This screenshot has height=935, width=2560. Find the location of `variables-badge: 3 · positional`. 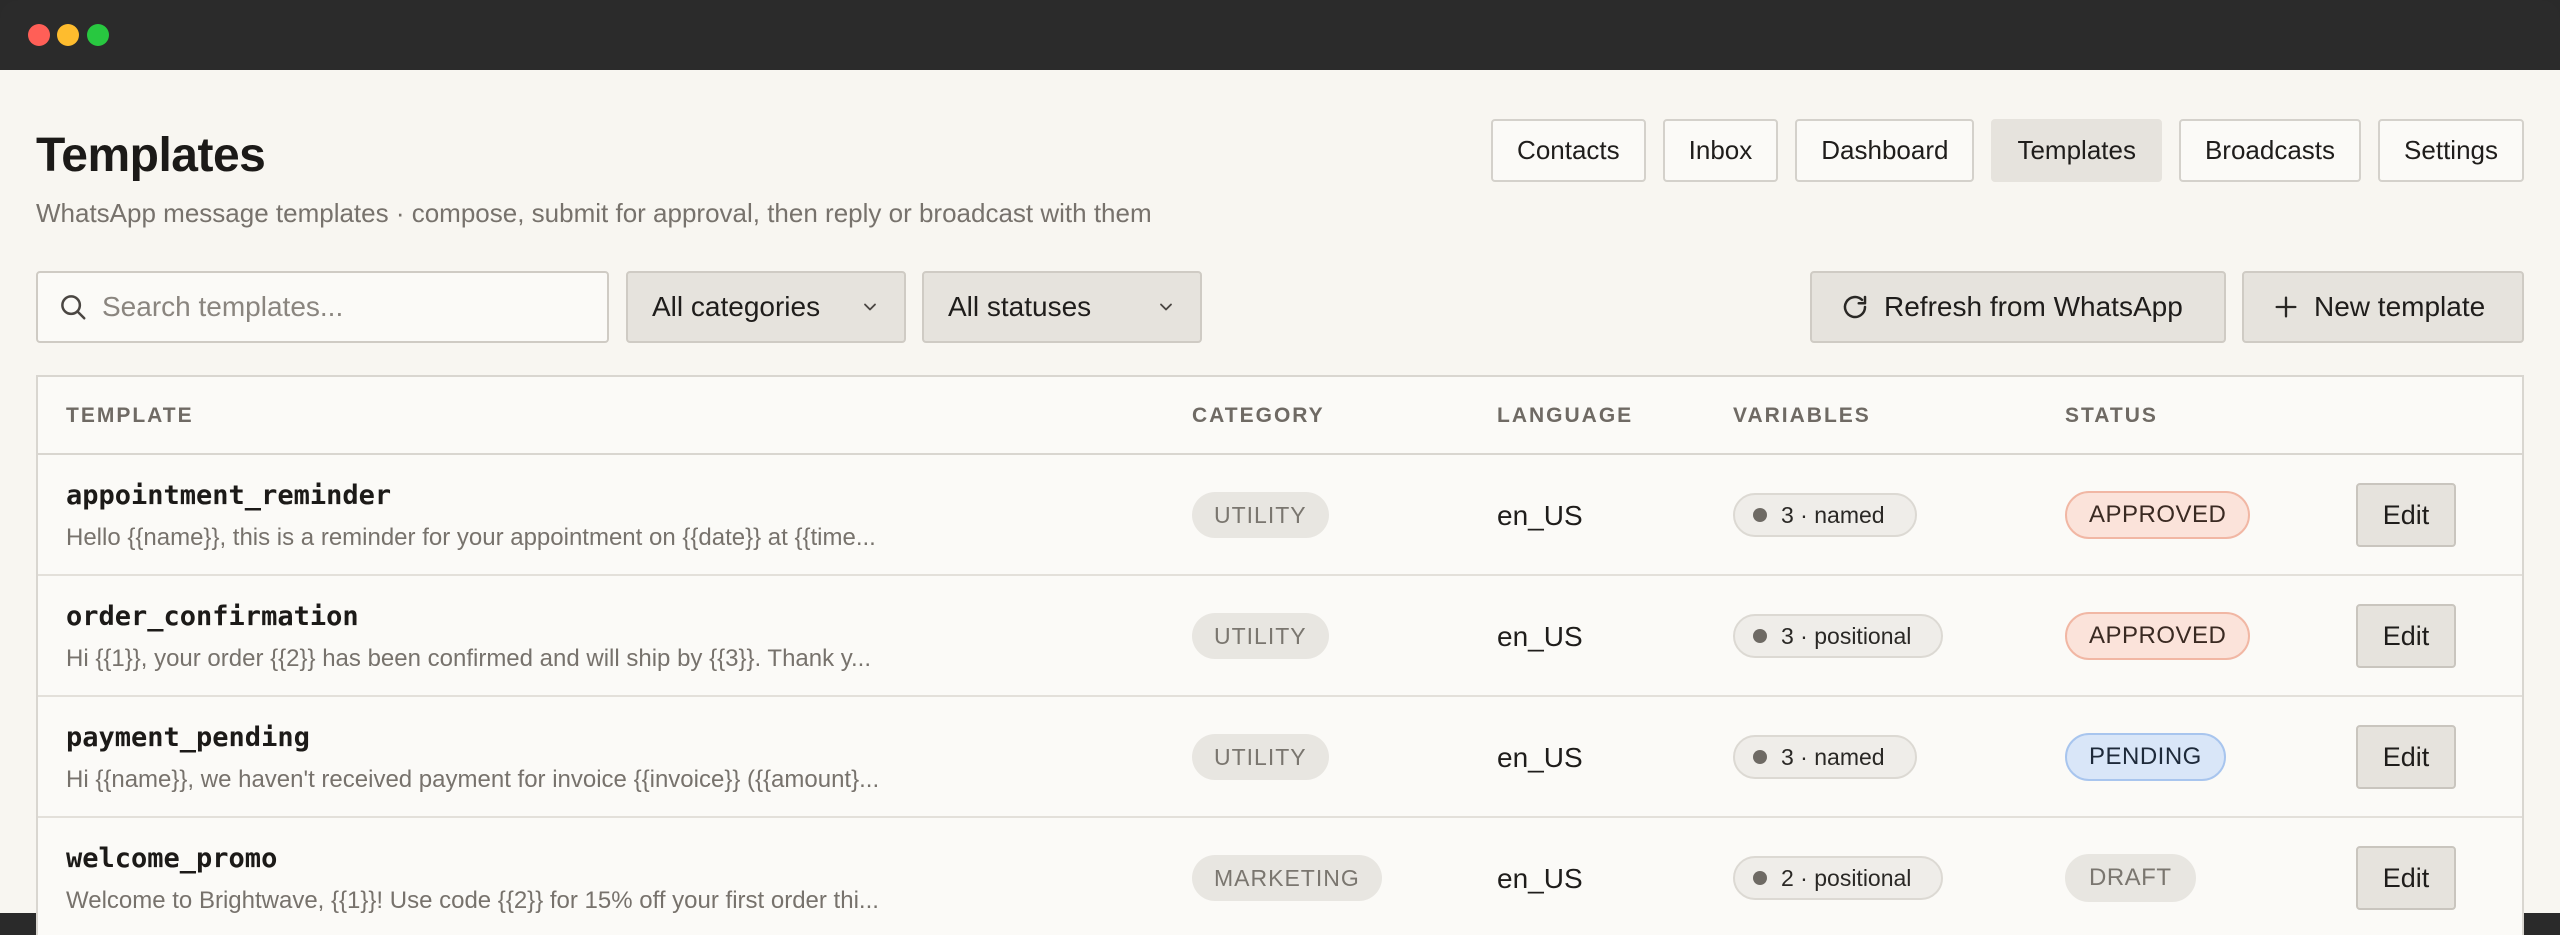

variables-badge: 3 · positional is located at coordinates (1838, 636).